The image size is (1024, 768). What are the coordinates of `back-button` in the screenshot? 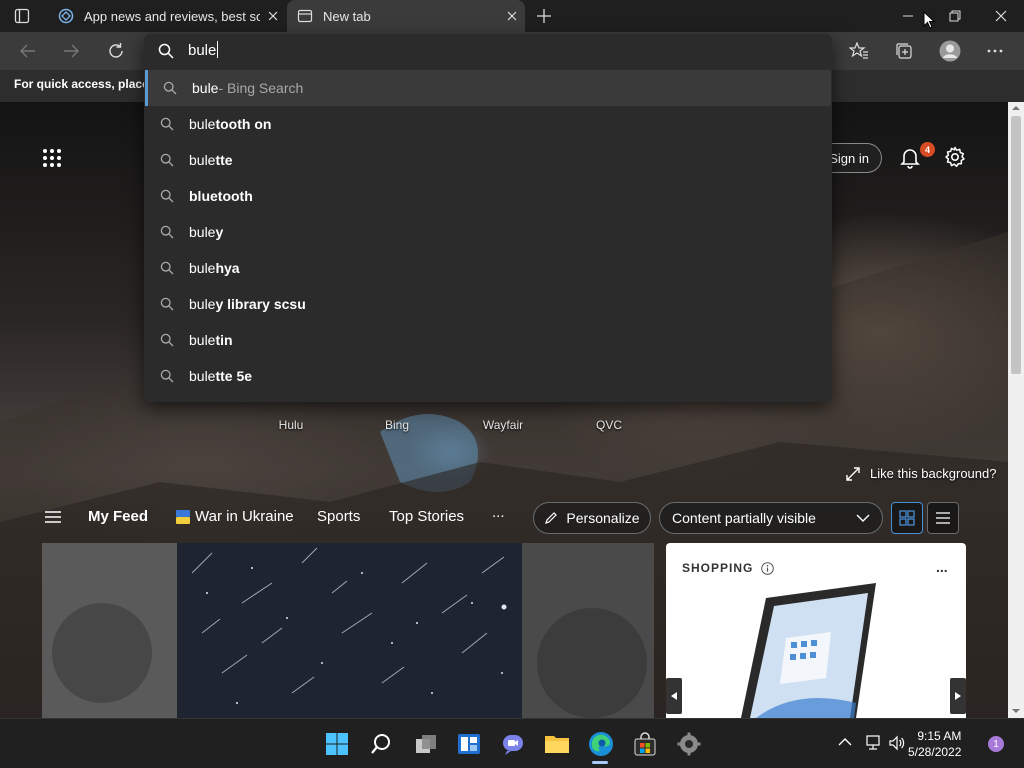 It's located at (28, 51).